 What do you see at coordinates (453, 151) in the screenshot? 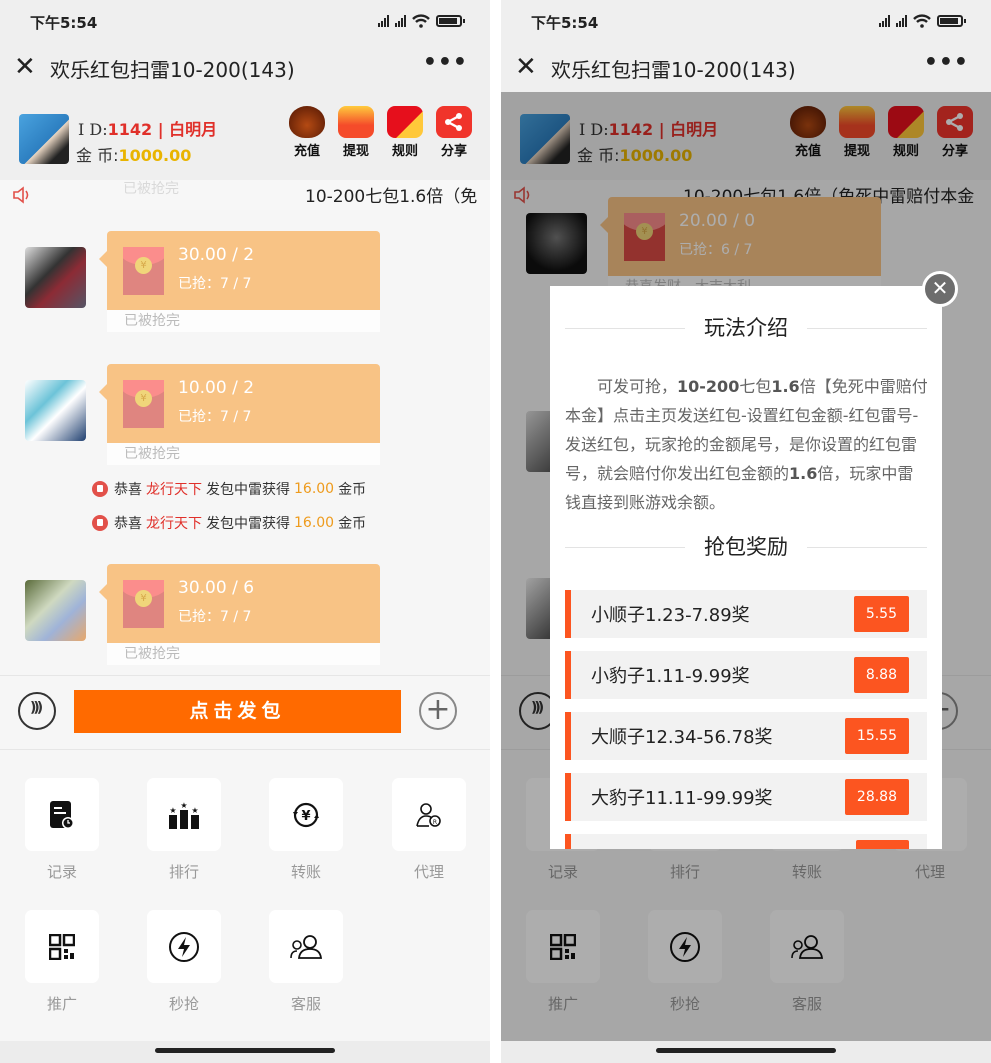
I see `share-label: 分享` at bounding box center [453, 151].